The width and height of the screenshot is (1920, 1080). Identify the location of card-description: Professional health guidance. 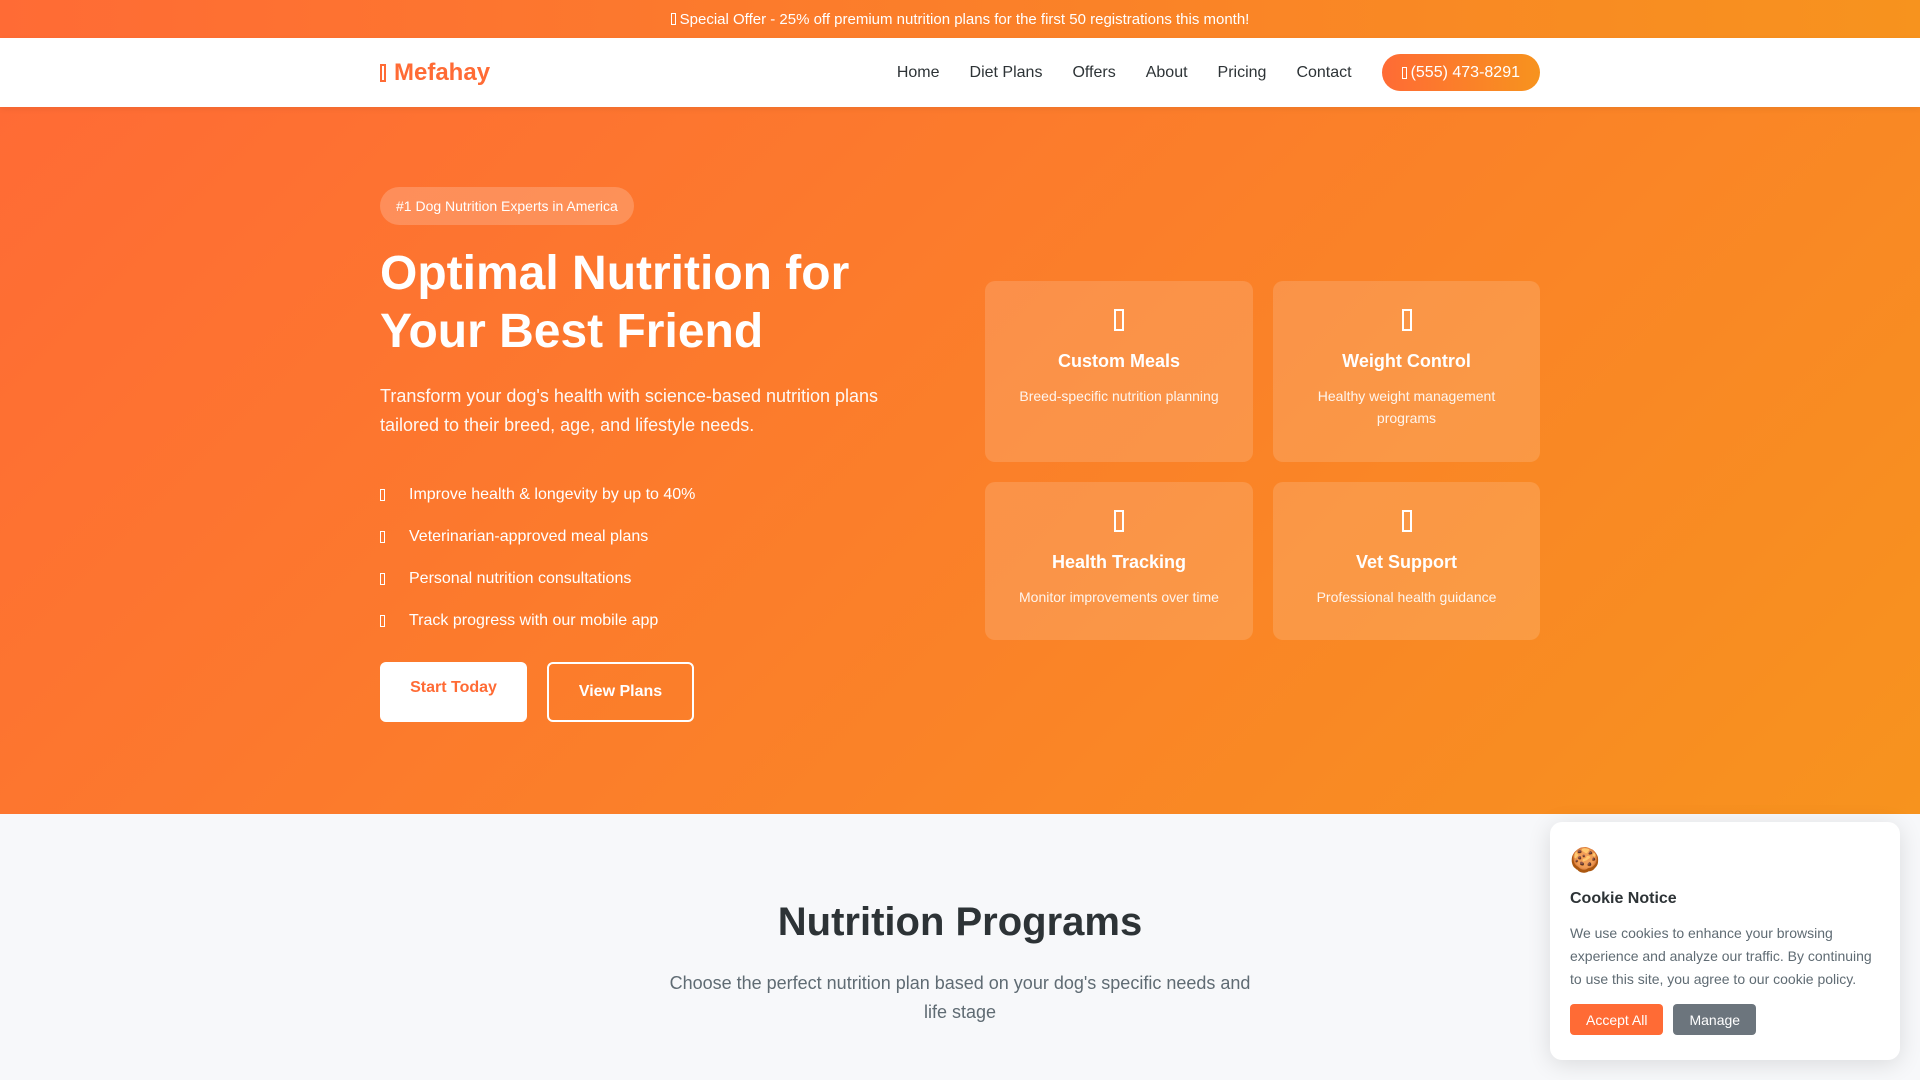
(1406, 597).